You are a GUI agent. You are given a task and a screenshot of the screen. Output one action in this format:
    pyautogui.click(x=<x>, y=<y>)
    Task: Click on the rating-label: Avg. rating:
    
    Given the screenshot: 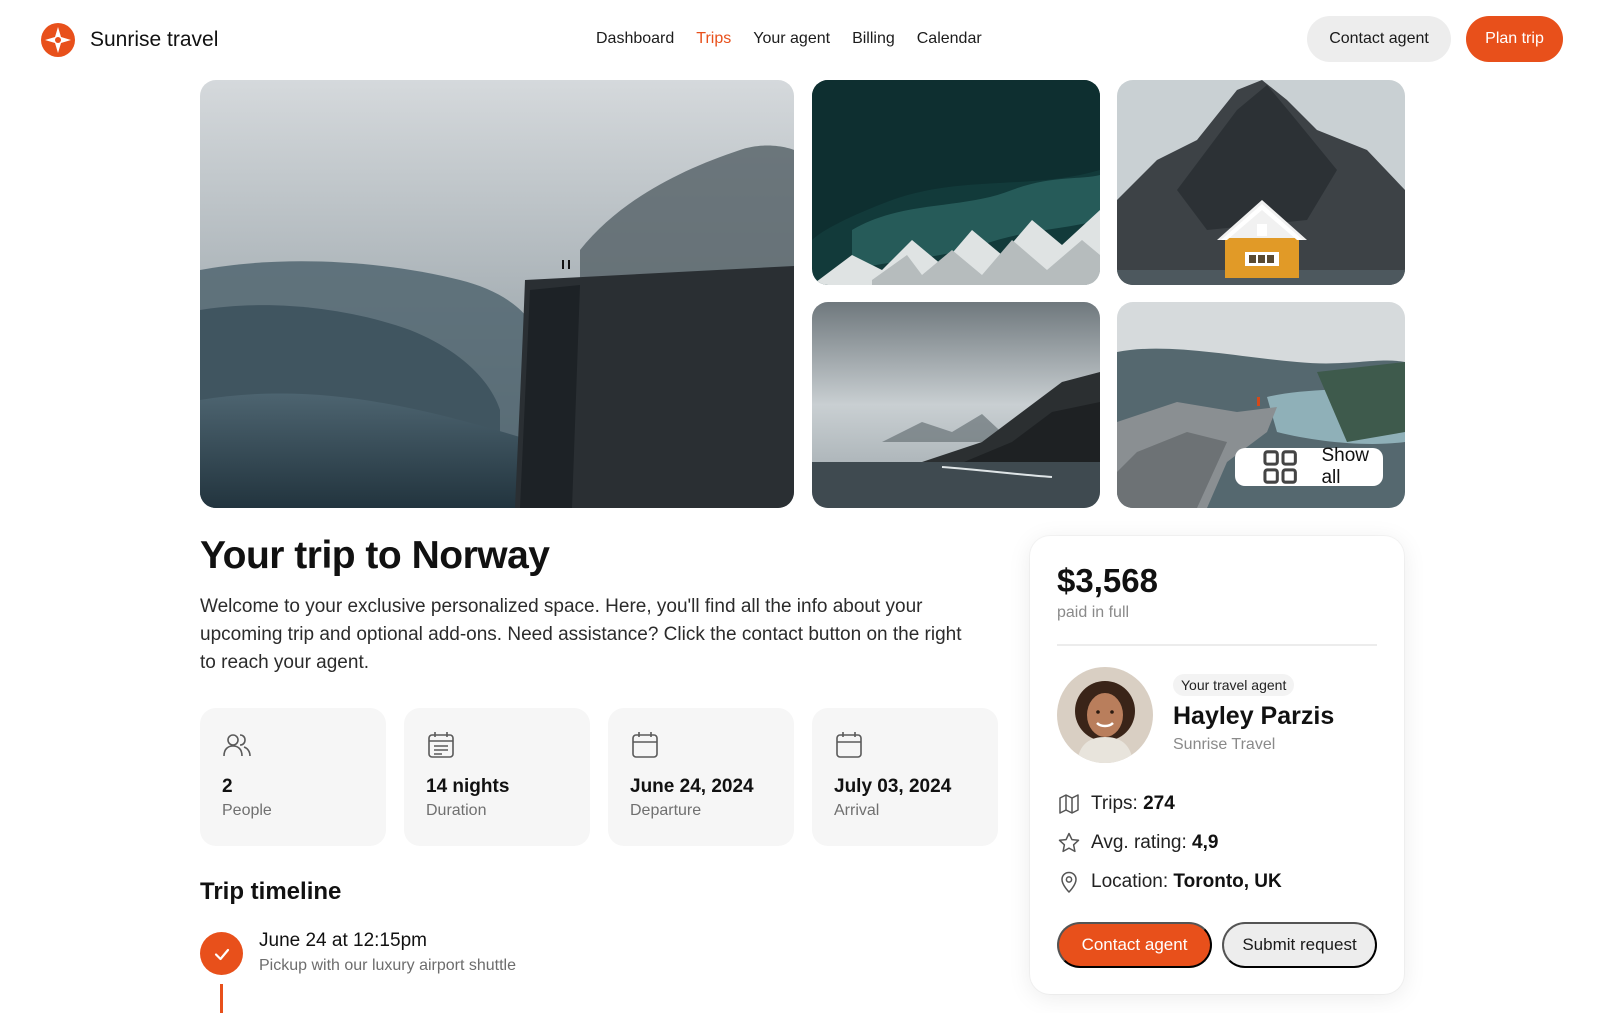 What is the action you would take?
    pyautogui.click(x=1139, y=842)
    